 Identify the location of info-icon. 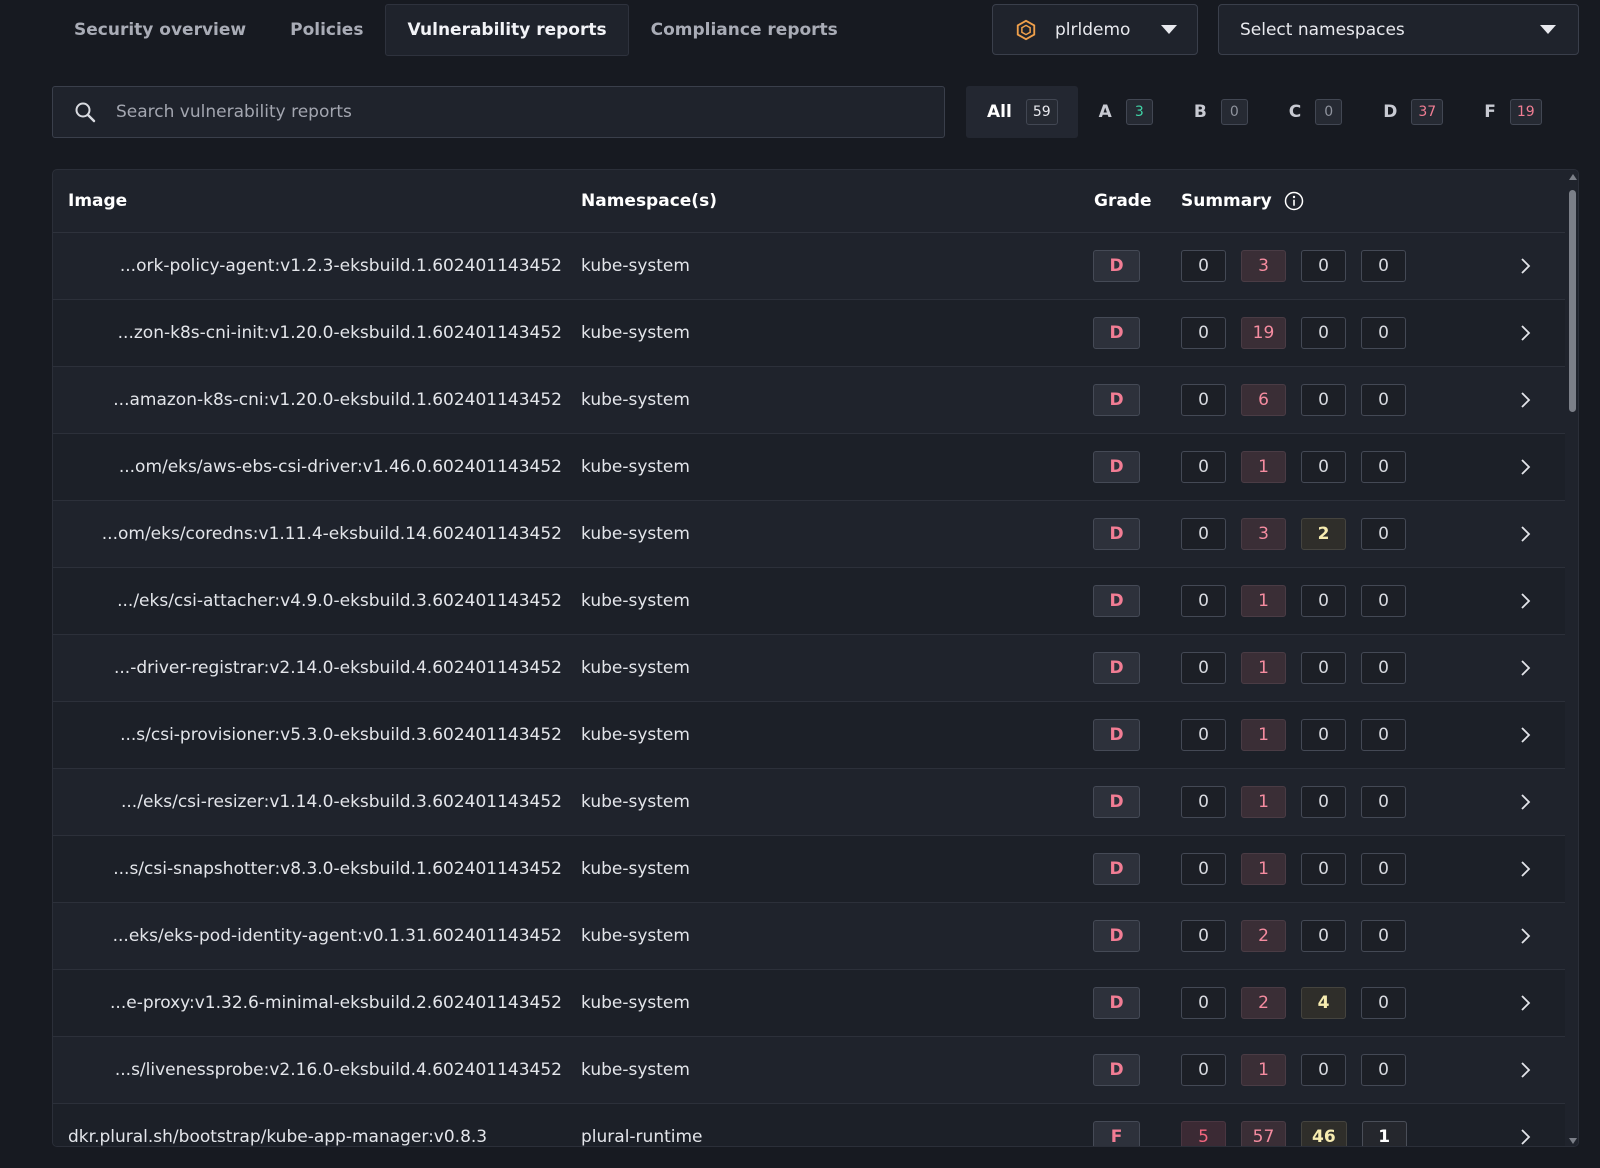
(1294, 201).